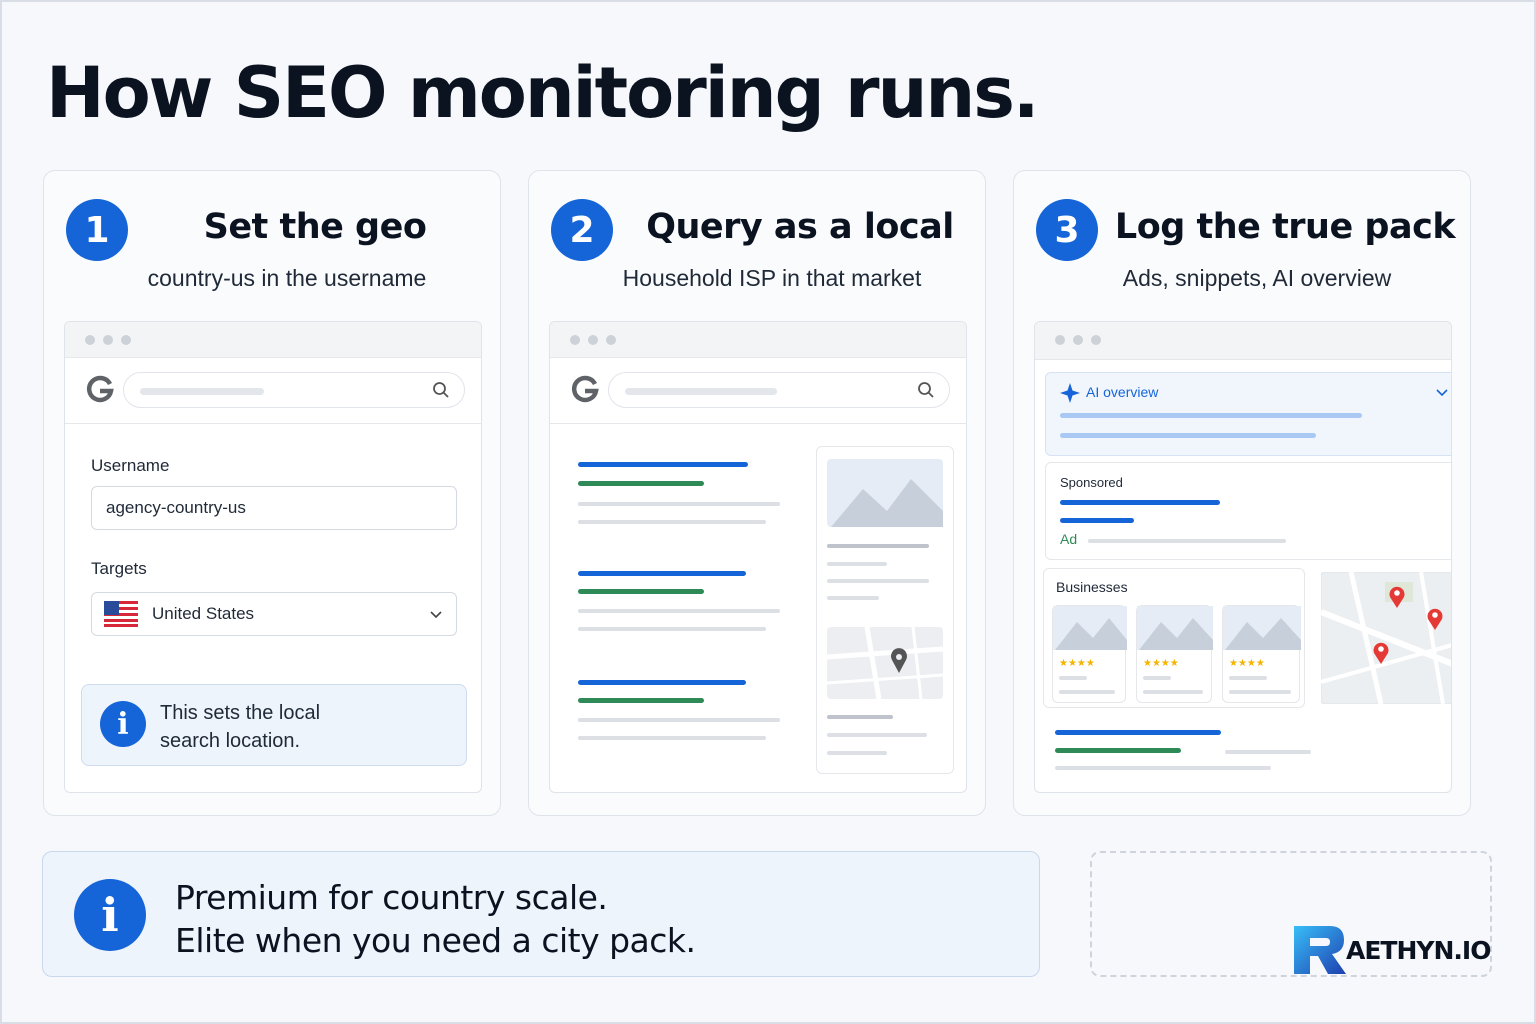 Image resolution: width=1536 pixels, height=1024 pixels. What do you see at coordinates (1067, 230) in the screenshot?
I see `step-number-3: 3` at bounding box center [1067, 230].